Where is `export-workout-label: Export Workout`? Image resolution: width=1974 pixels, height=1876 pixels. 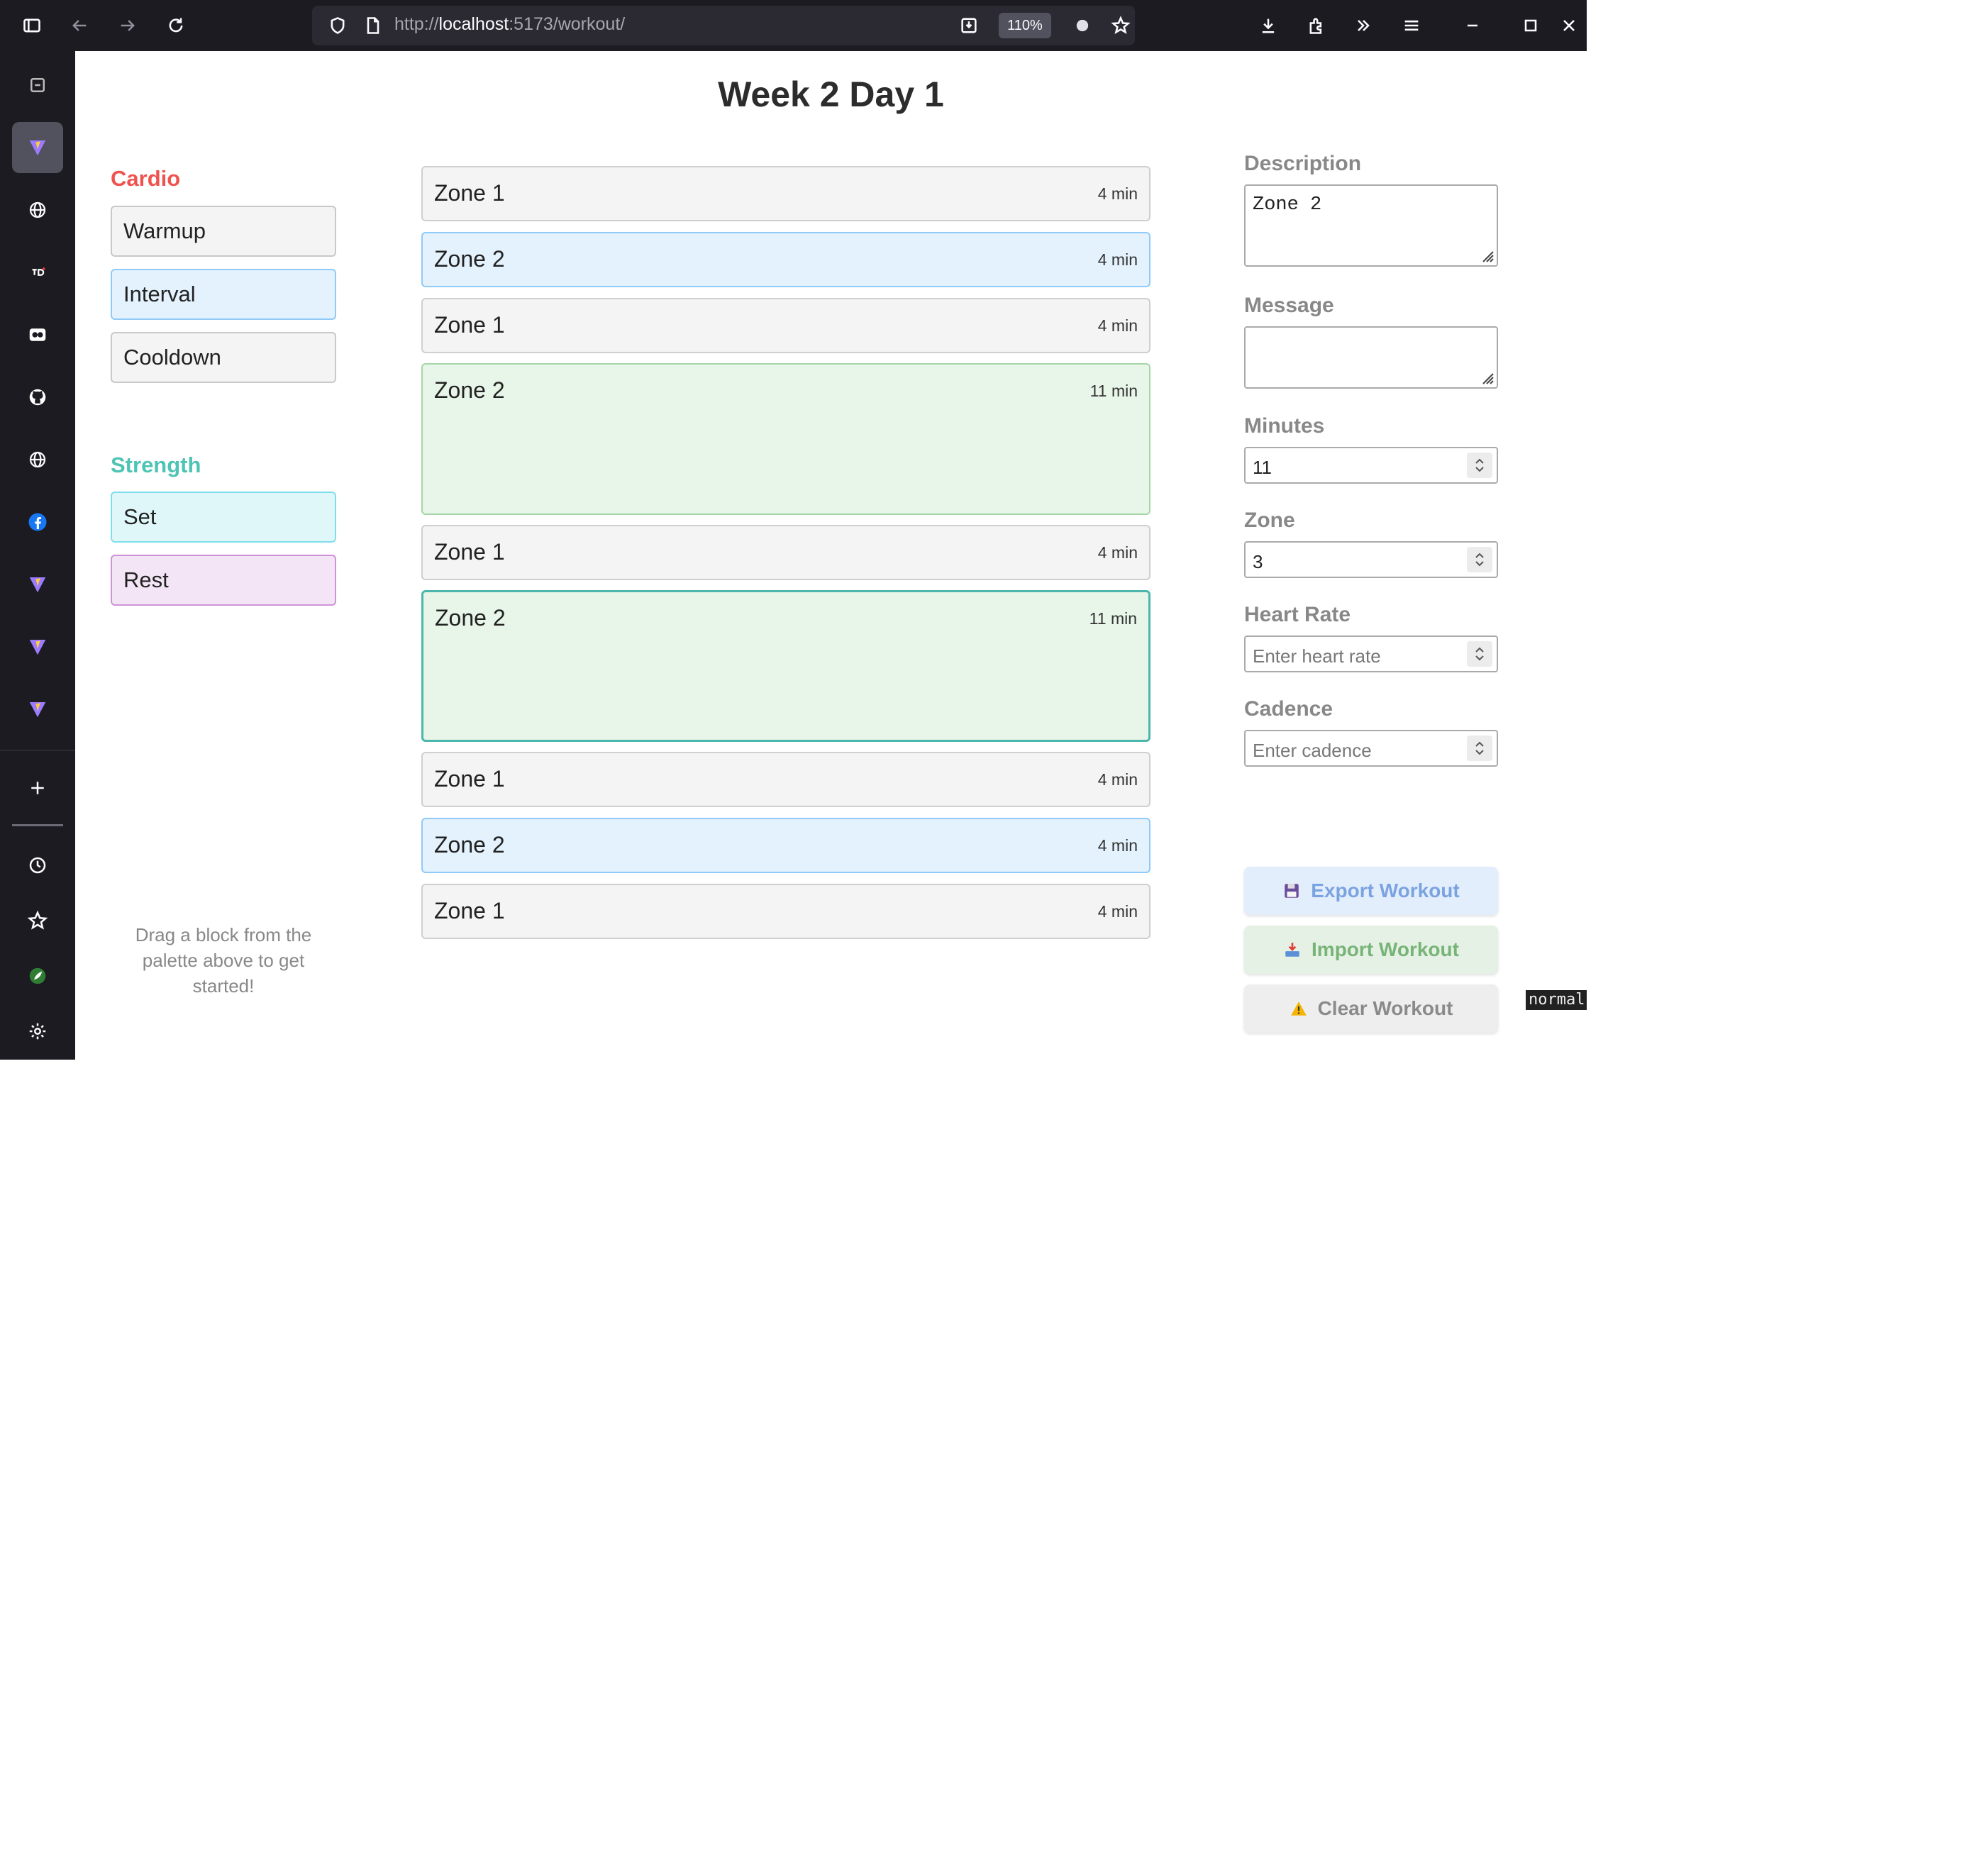 export-workout-label: Export Workout is located at coordinates (1385, 890).